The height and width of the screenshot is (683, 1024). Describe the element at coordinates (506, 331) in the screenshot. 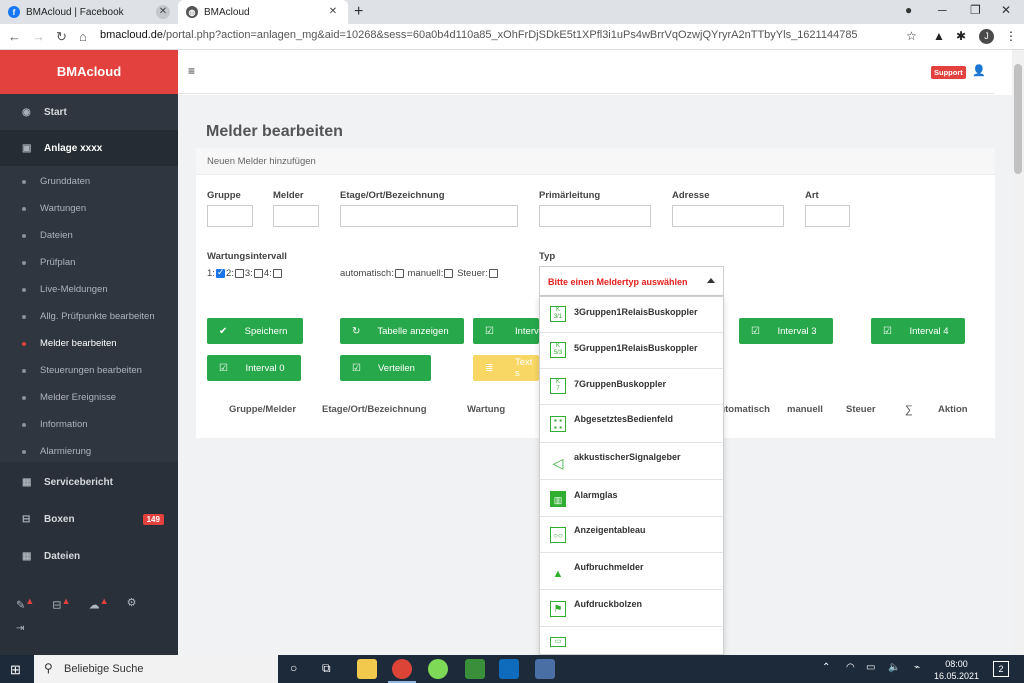

I see `interval-1-button: ☑ Interv` at that location.